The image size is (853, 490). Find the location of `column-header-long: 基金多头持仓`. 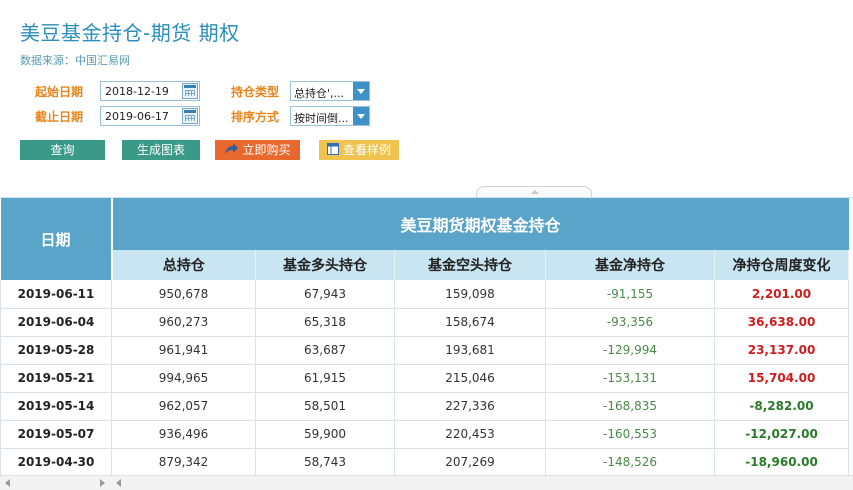

column-header-long: 基金多头持仓 is located at coordinates (325, 265).